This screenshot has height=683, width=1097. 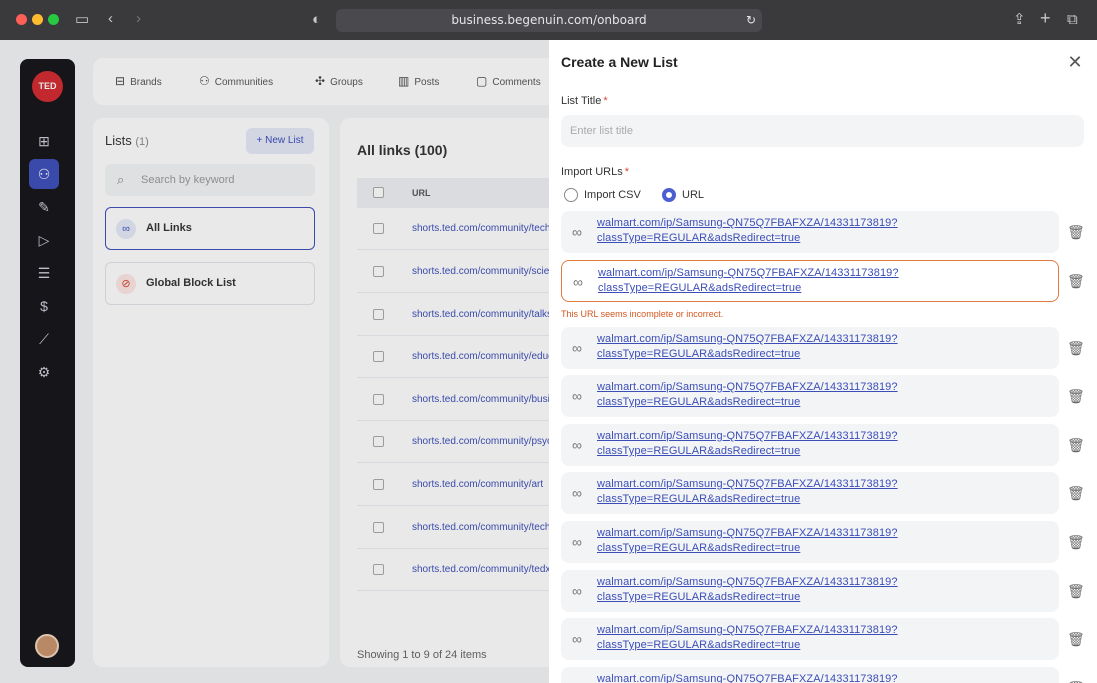 What do you see at coordinates (642, 314) in the screenshot?
I see `url-error-message: This URL seems incomplete or incorrect.` at bounding box center [642, 314].